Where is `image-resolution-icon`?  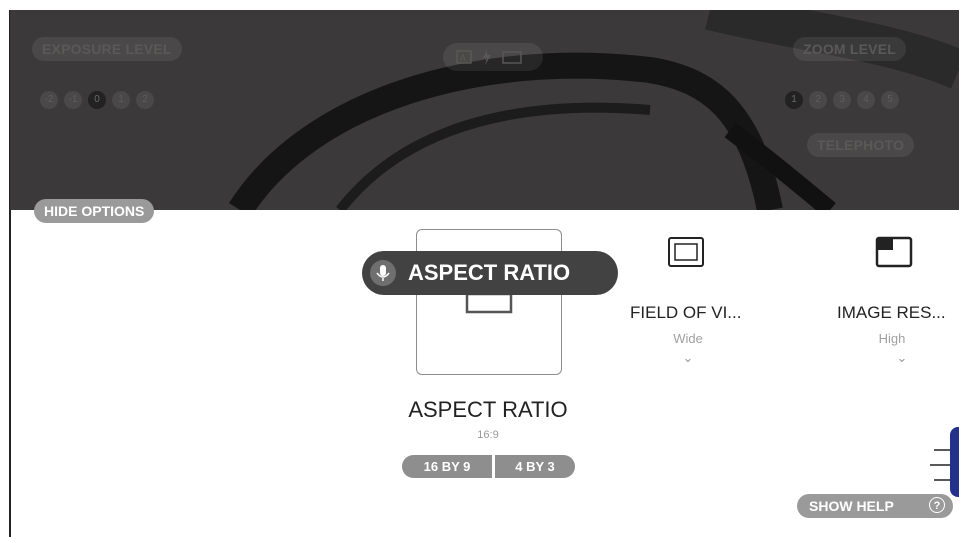
image-resolution-icon is located at coordinates (894, 252).